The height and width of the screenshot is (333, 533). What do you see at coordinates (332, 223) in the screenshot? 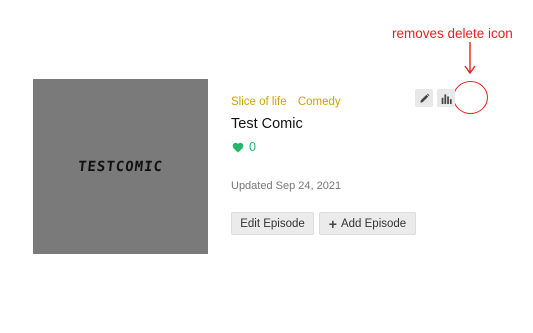
I see `plus-icon: +` at bounding box center [332, 223].